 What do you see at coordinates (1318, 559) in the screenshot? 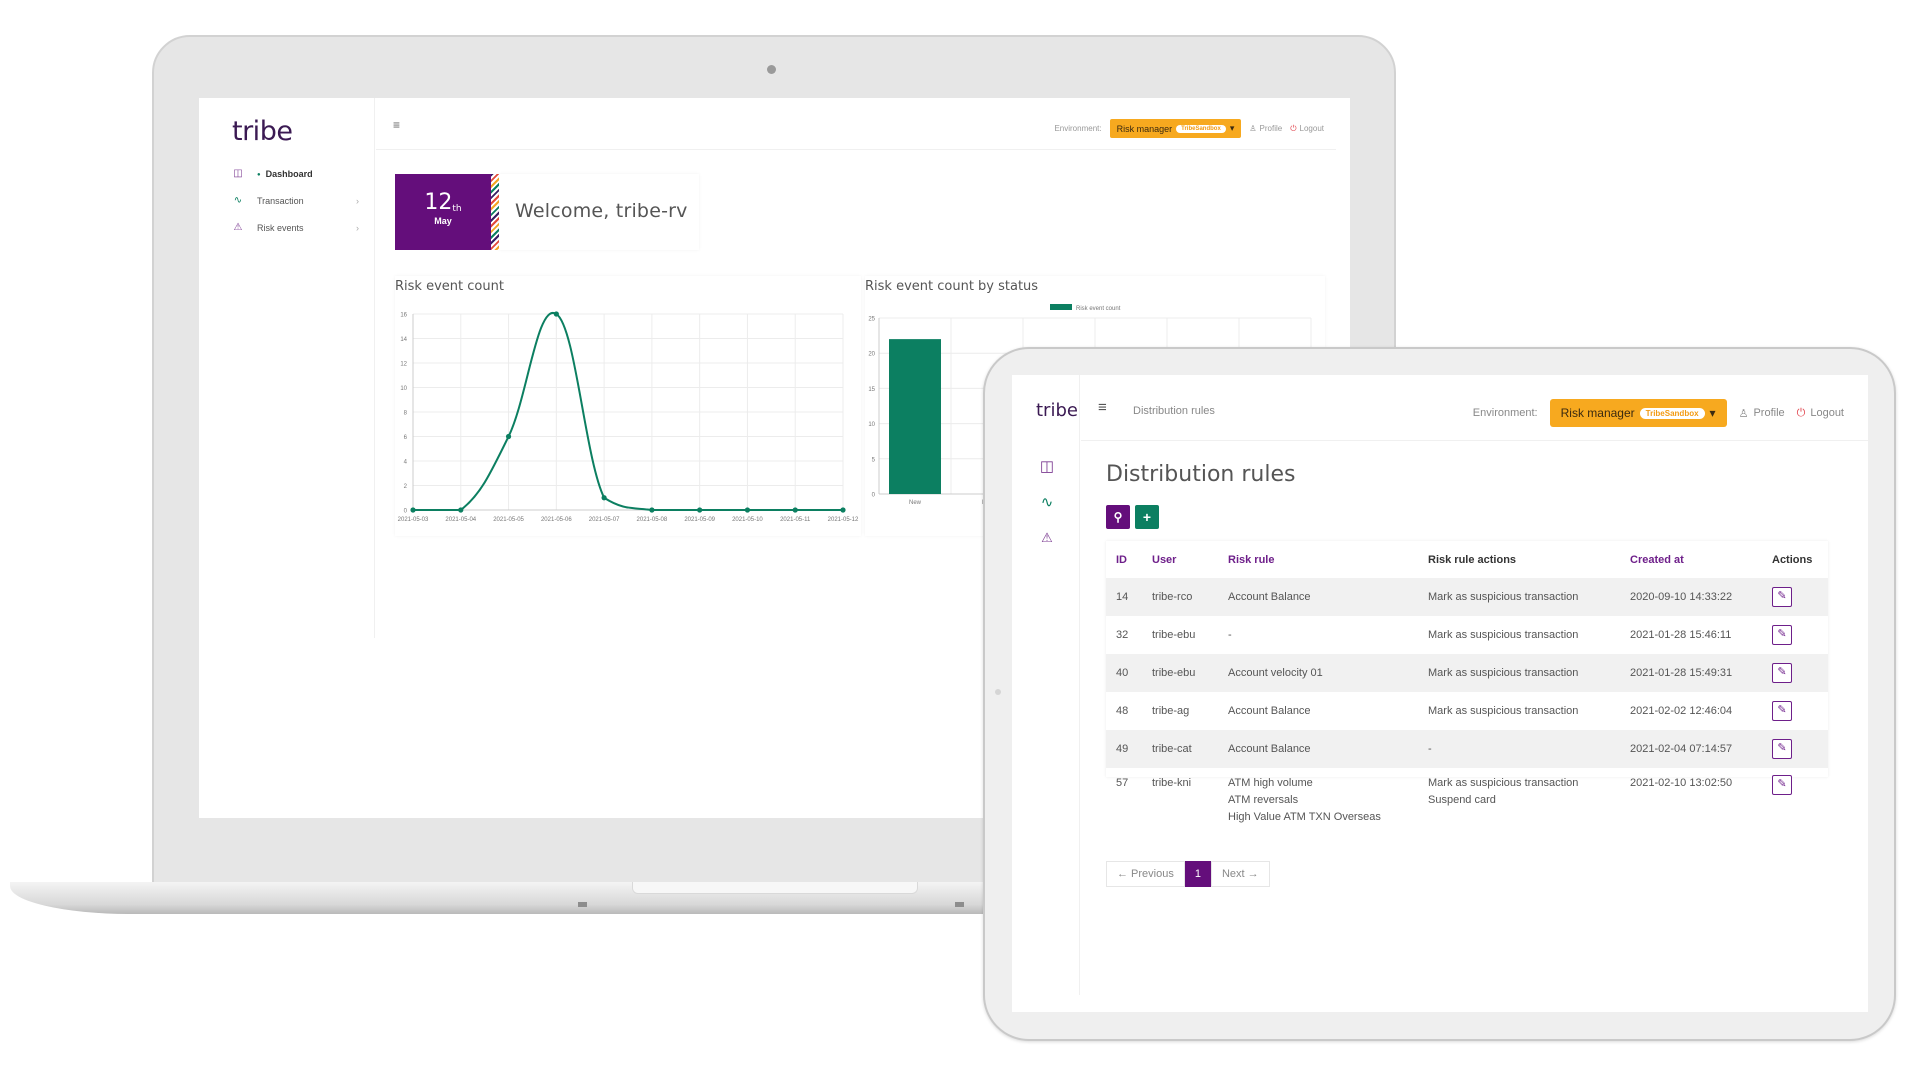
I see `column-risk-rule: Risk rule` at bounding box center [1318, 559].